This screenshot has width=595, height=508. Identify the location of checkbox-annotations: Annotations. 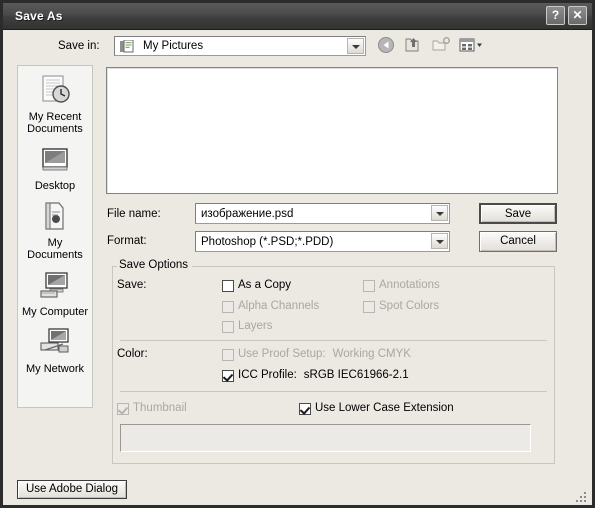
(401, 285).